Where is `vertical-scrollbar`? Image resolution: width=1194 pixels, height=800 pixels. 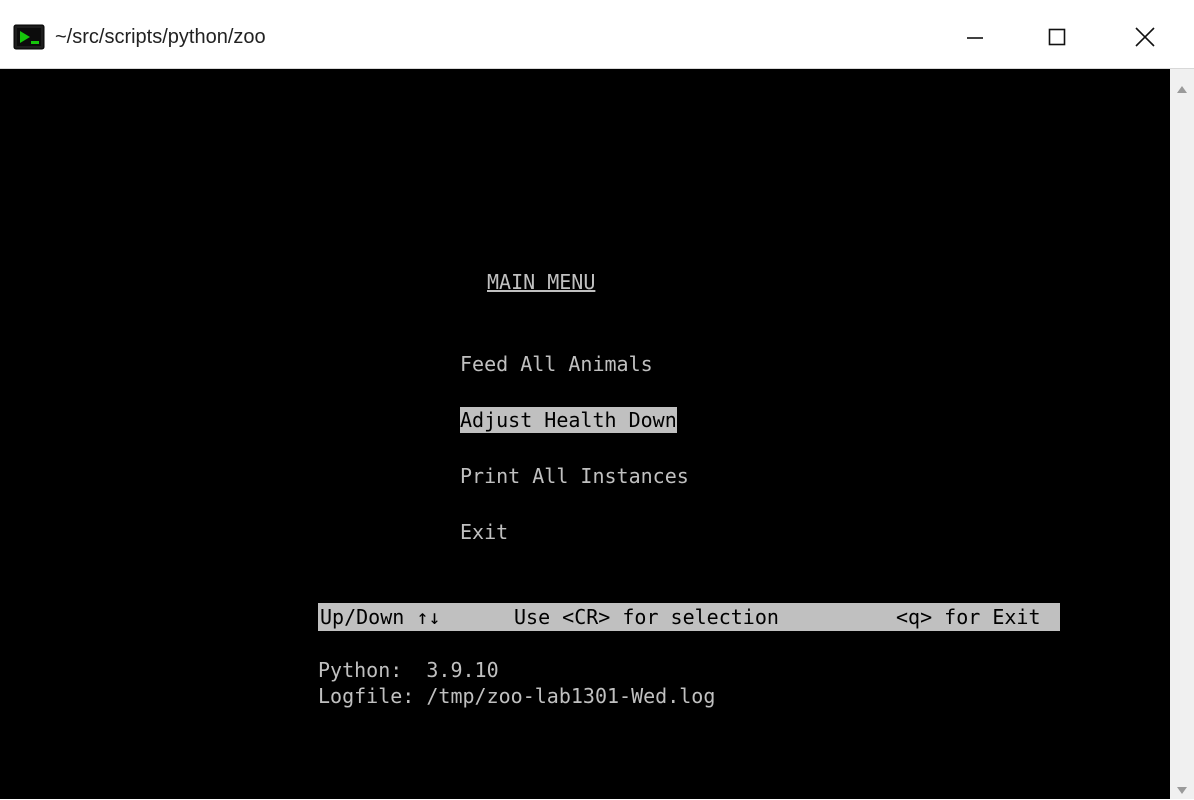
vertical-scrollbar is located at coordinates (1182, 434).